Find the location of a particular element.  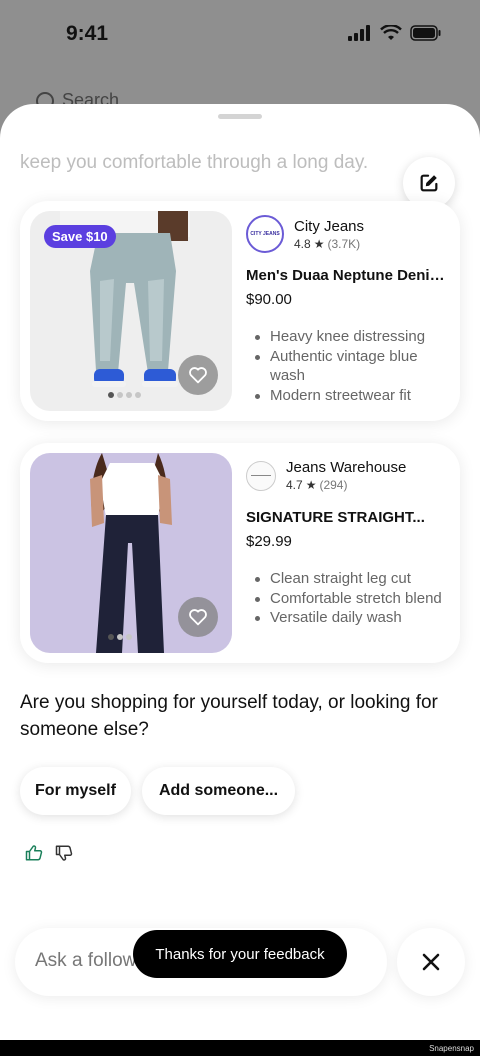

close-icon is located at coordinates (431, 962).